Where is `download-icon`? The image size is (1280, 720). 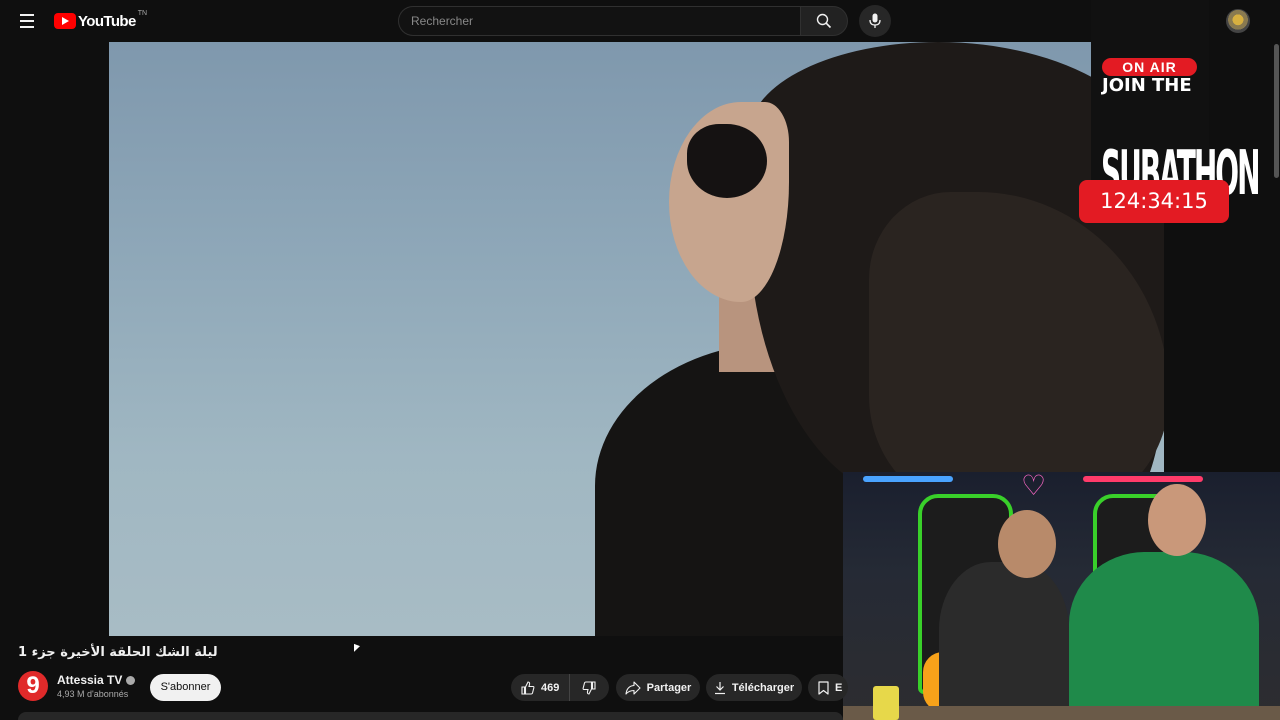
download-icon is located at coordinates (719, 687).